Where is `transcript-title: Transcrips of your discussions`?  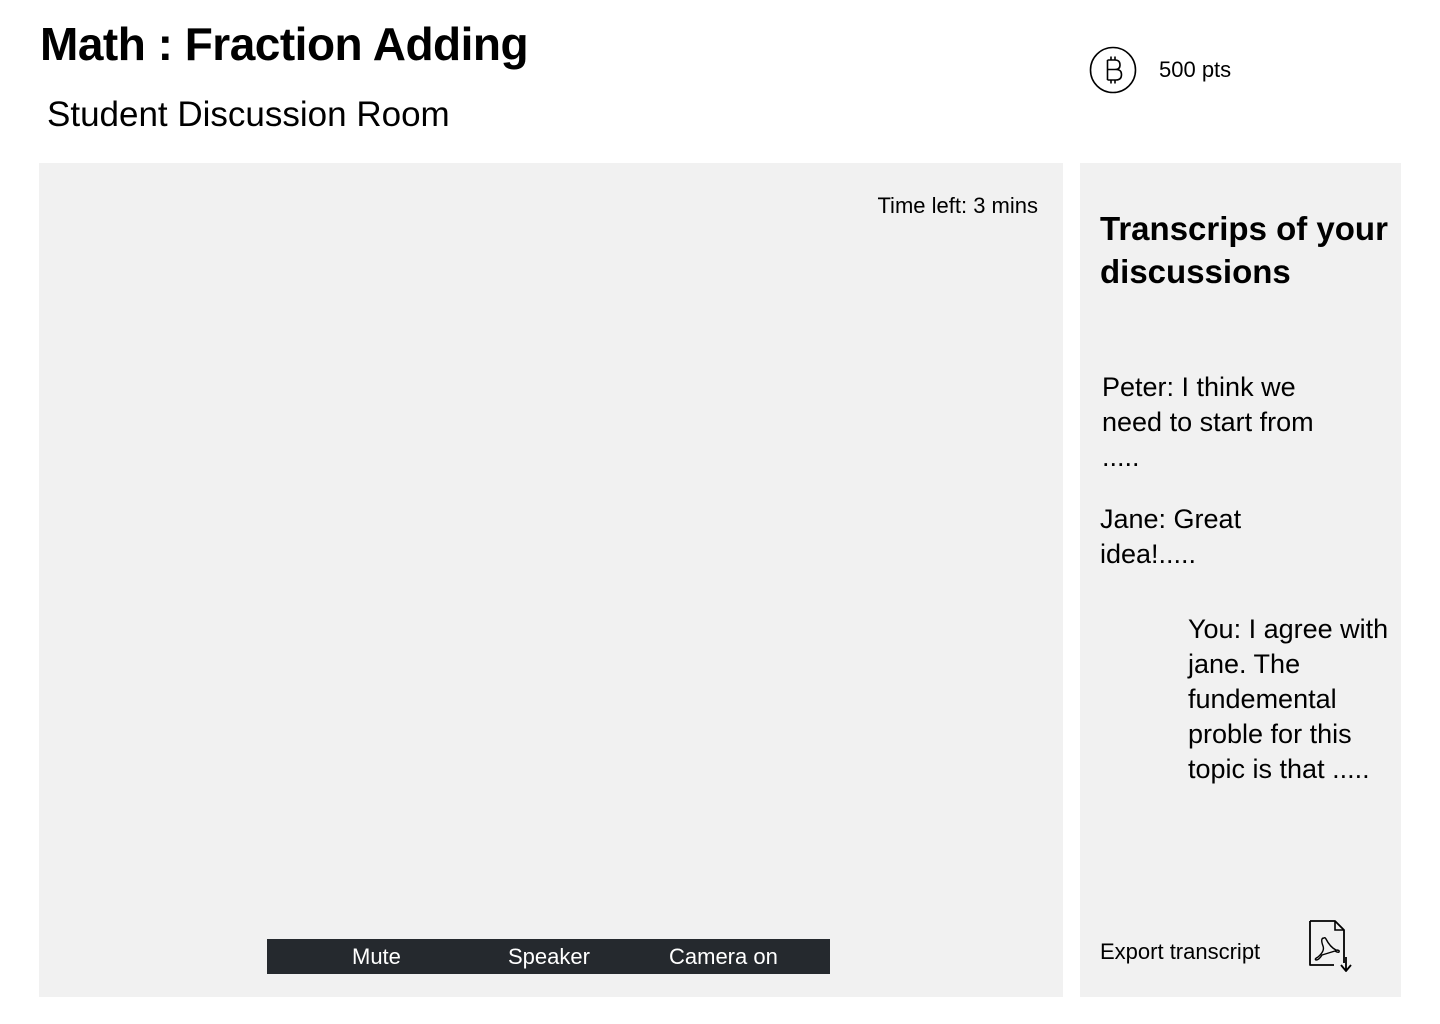
transcript-title: Transcrips of your discussions is located at coordinates (1244, 250).